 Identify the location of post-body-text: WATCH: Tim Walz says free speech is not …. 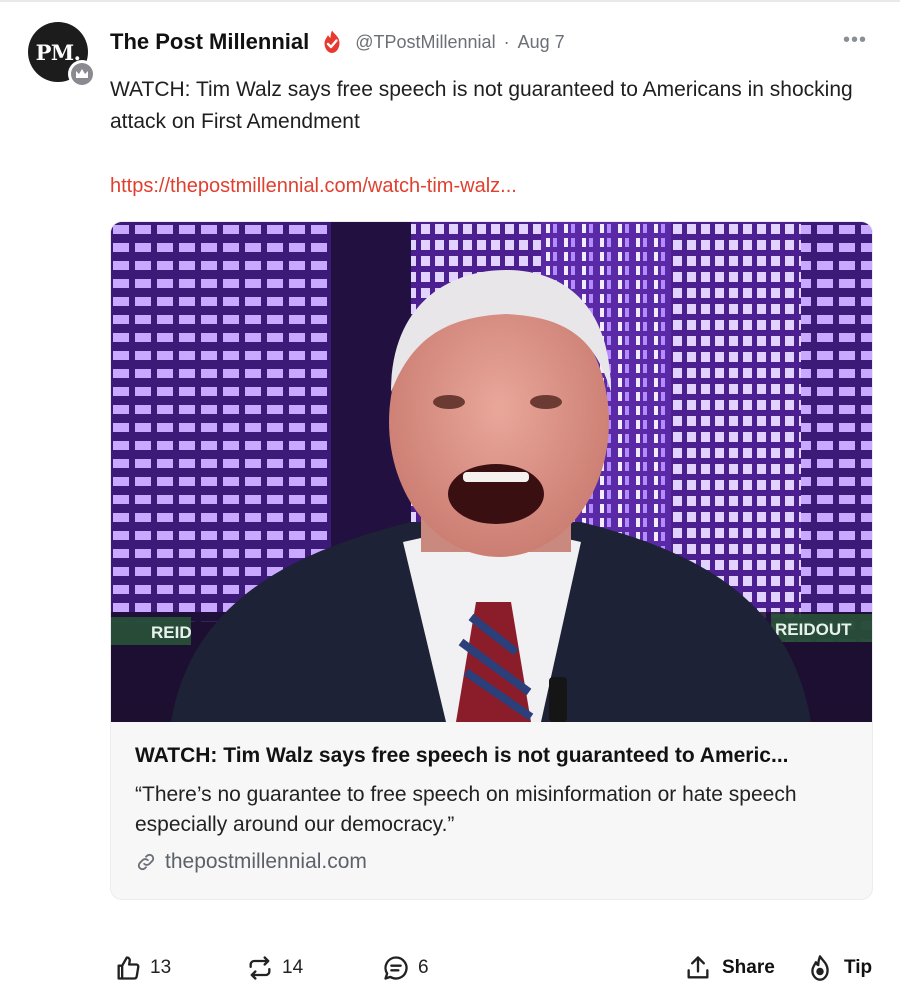
(481, 105).